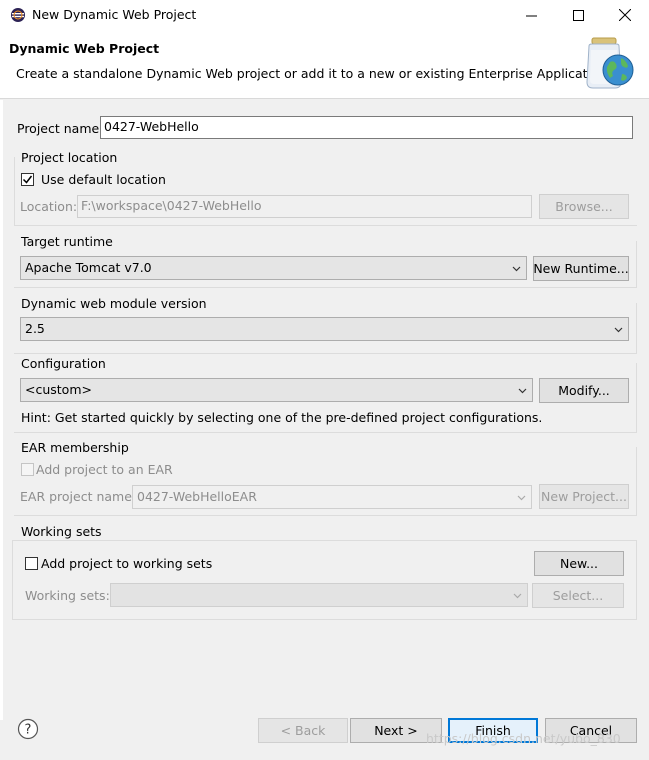 The image size is (649, 760). I want to click on close-button, so click(625, 15).